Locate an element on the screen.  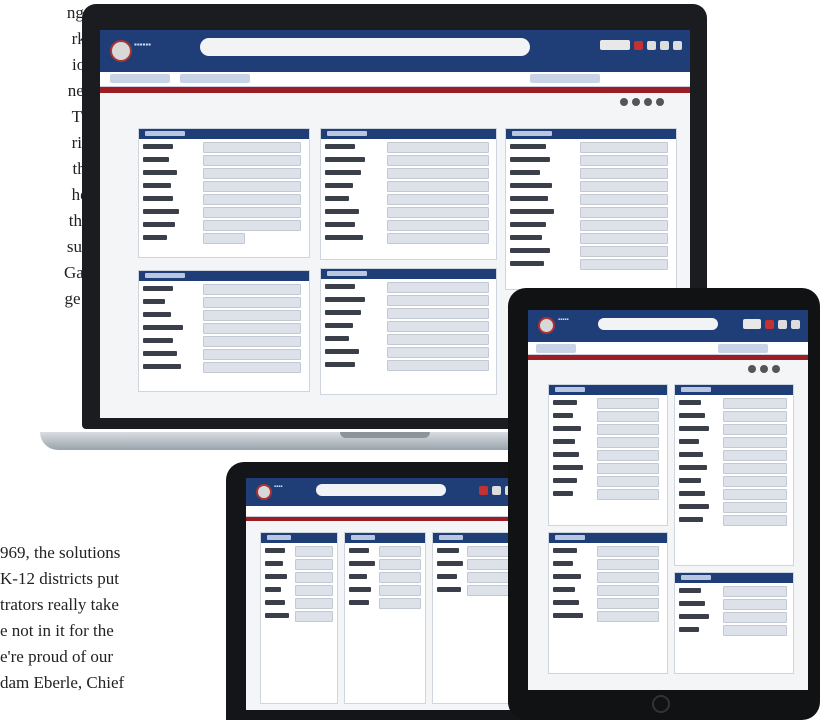
app-header: ▪▪▪▪ is located at coordinates (384, 492).